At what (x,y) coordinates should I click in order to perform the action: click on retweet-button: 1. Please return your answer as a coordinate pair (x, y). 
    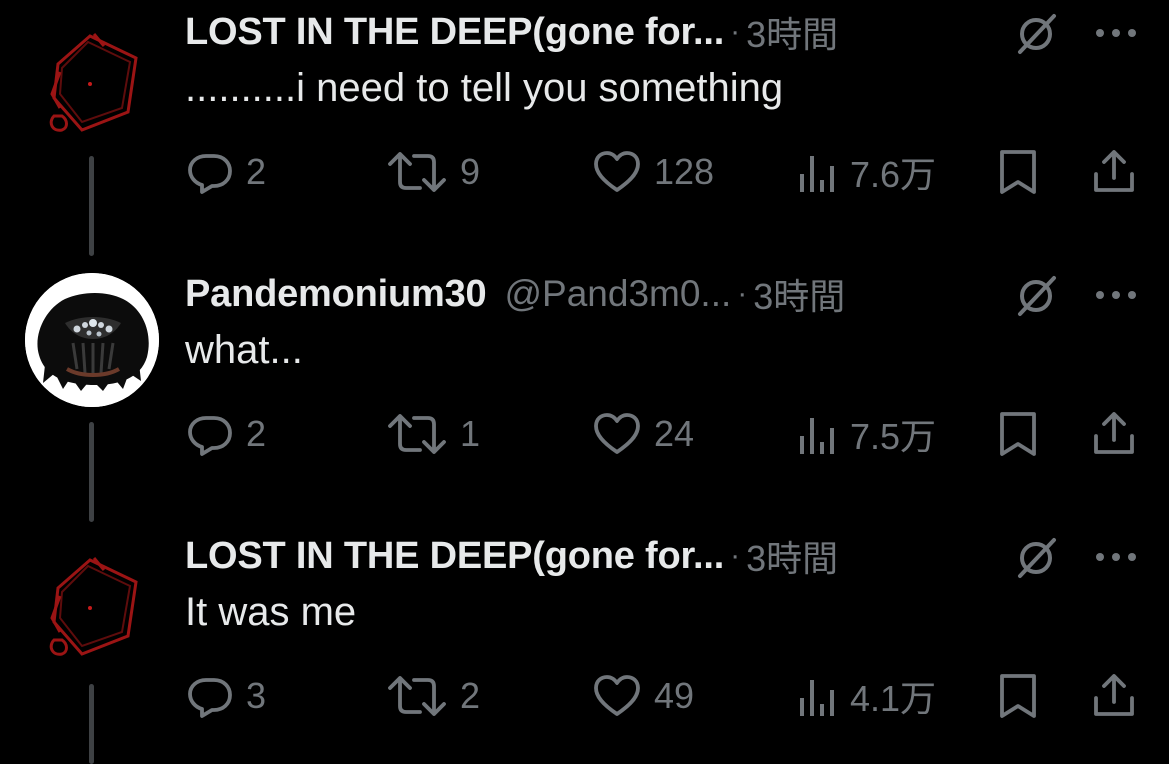
    Looking at the image, I should click on (433, 434).